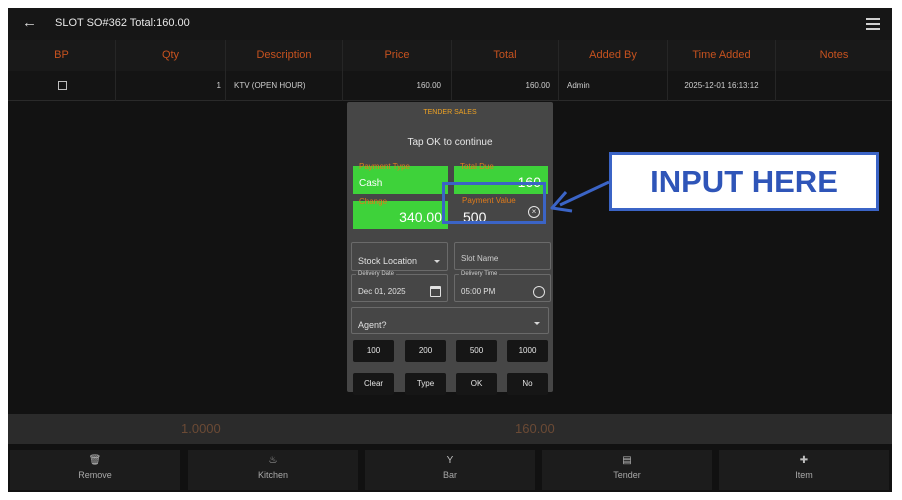 Image resolution: width=902 pixels, height=500 pixels. I want to click on back-arrow-icon: ←, so click(29, 22).